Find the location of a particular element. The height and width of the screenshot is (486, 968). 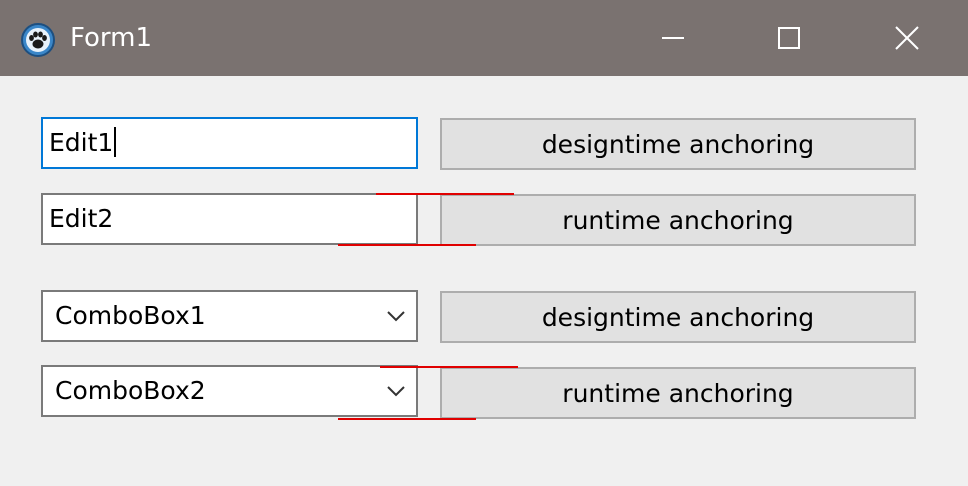

minimize-button is located at coordinates (673, 38).